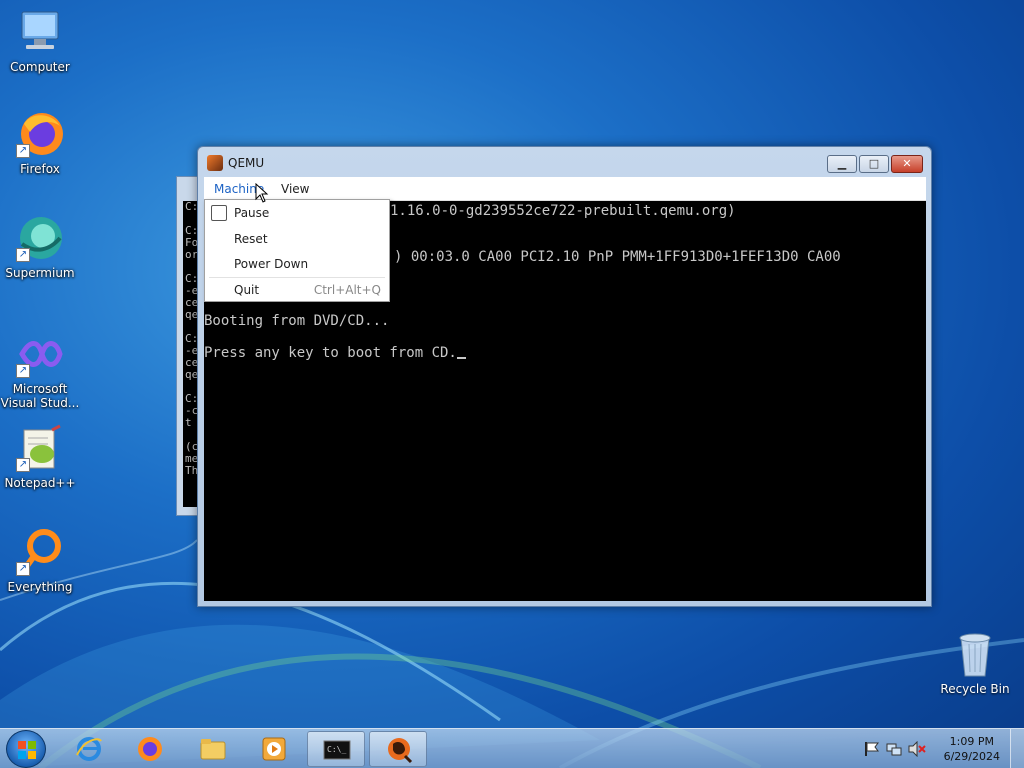 The width and height of the screenshot is (1024, 768). Describe the element at coordinates (939, 748) in the screenshot. I see `system-tray: 1:09 PM 6/29/2024` at that location.